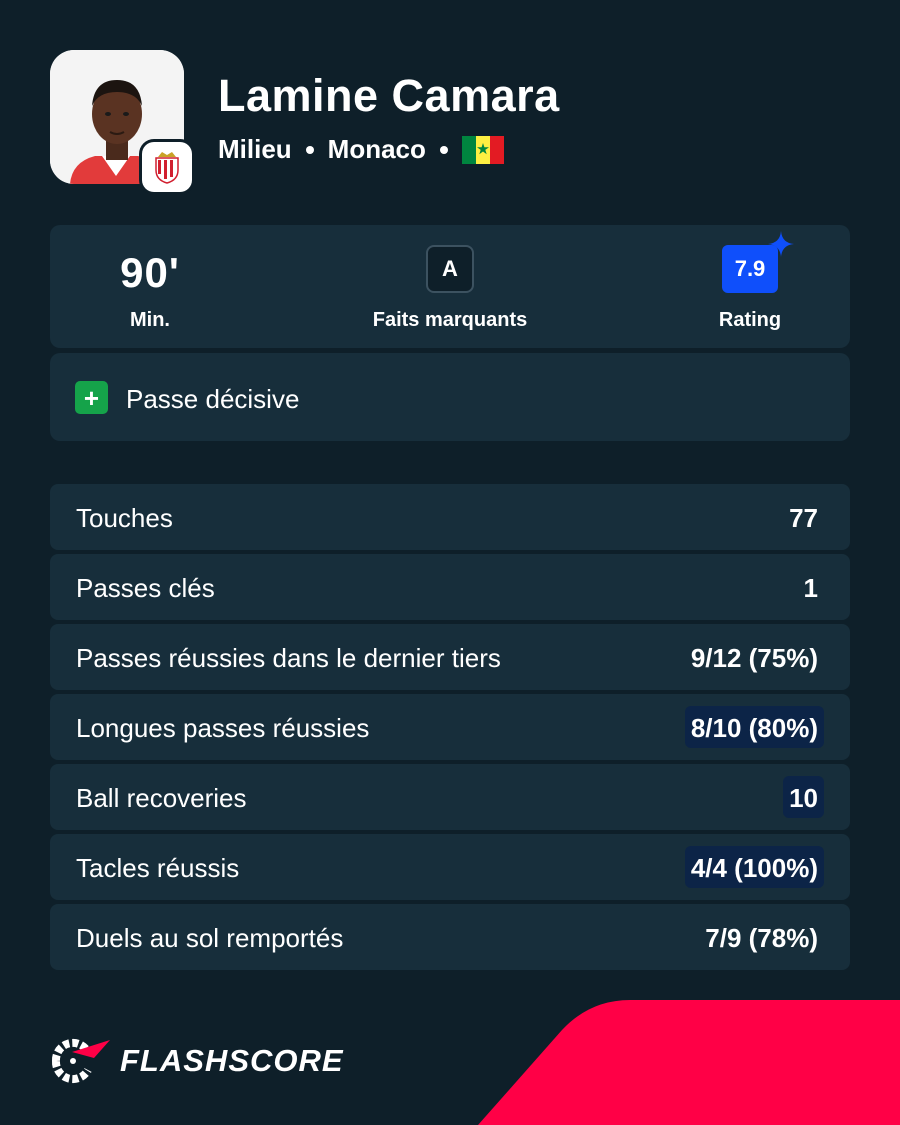 The width and height of the screenshot is (900, 1125). What do you see at coordinates (810, 588) in the screenshot?
I see `stat-value: 1` at bounding box center [810, 588].